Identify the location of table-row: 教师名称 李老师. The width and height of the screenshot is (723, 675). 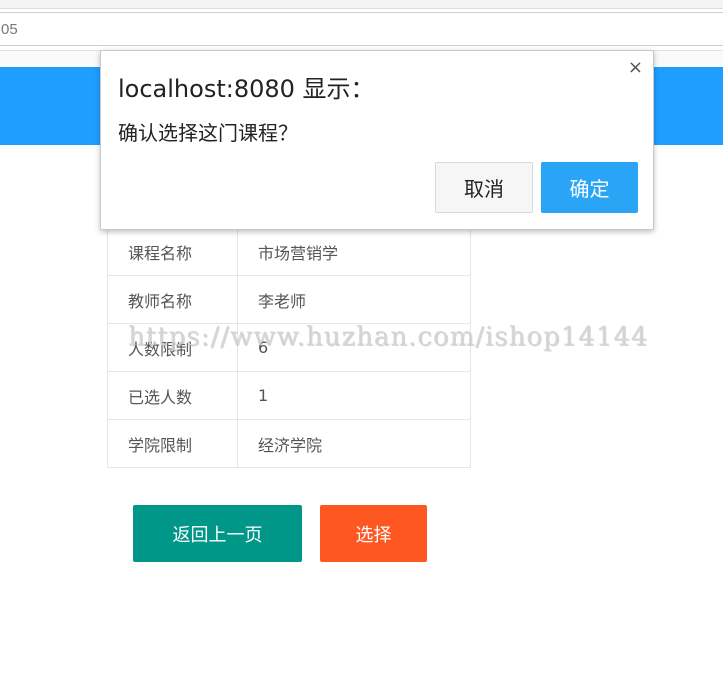
(289, 299).